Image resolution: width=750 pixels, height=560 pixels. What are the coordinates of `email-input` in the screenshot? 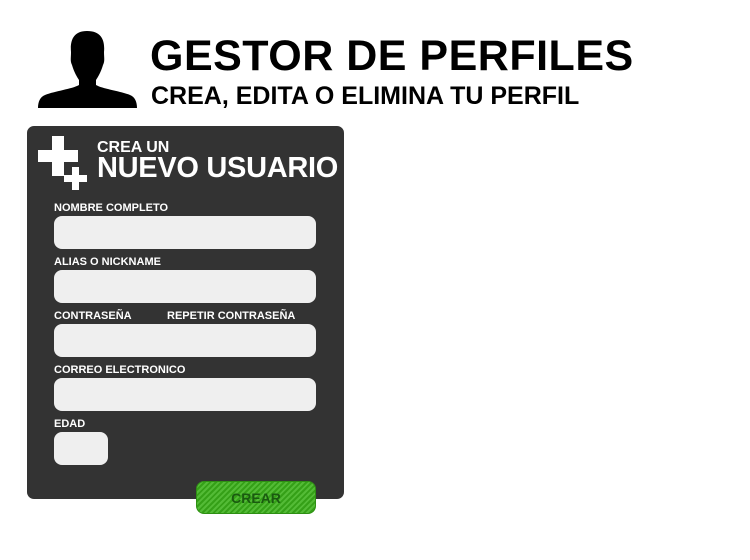 It's located at (185, 394).